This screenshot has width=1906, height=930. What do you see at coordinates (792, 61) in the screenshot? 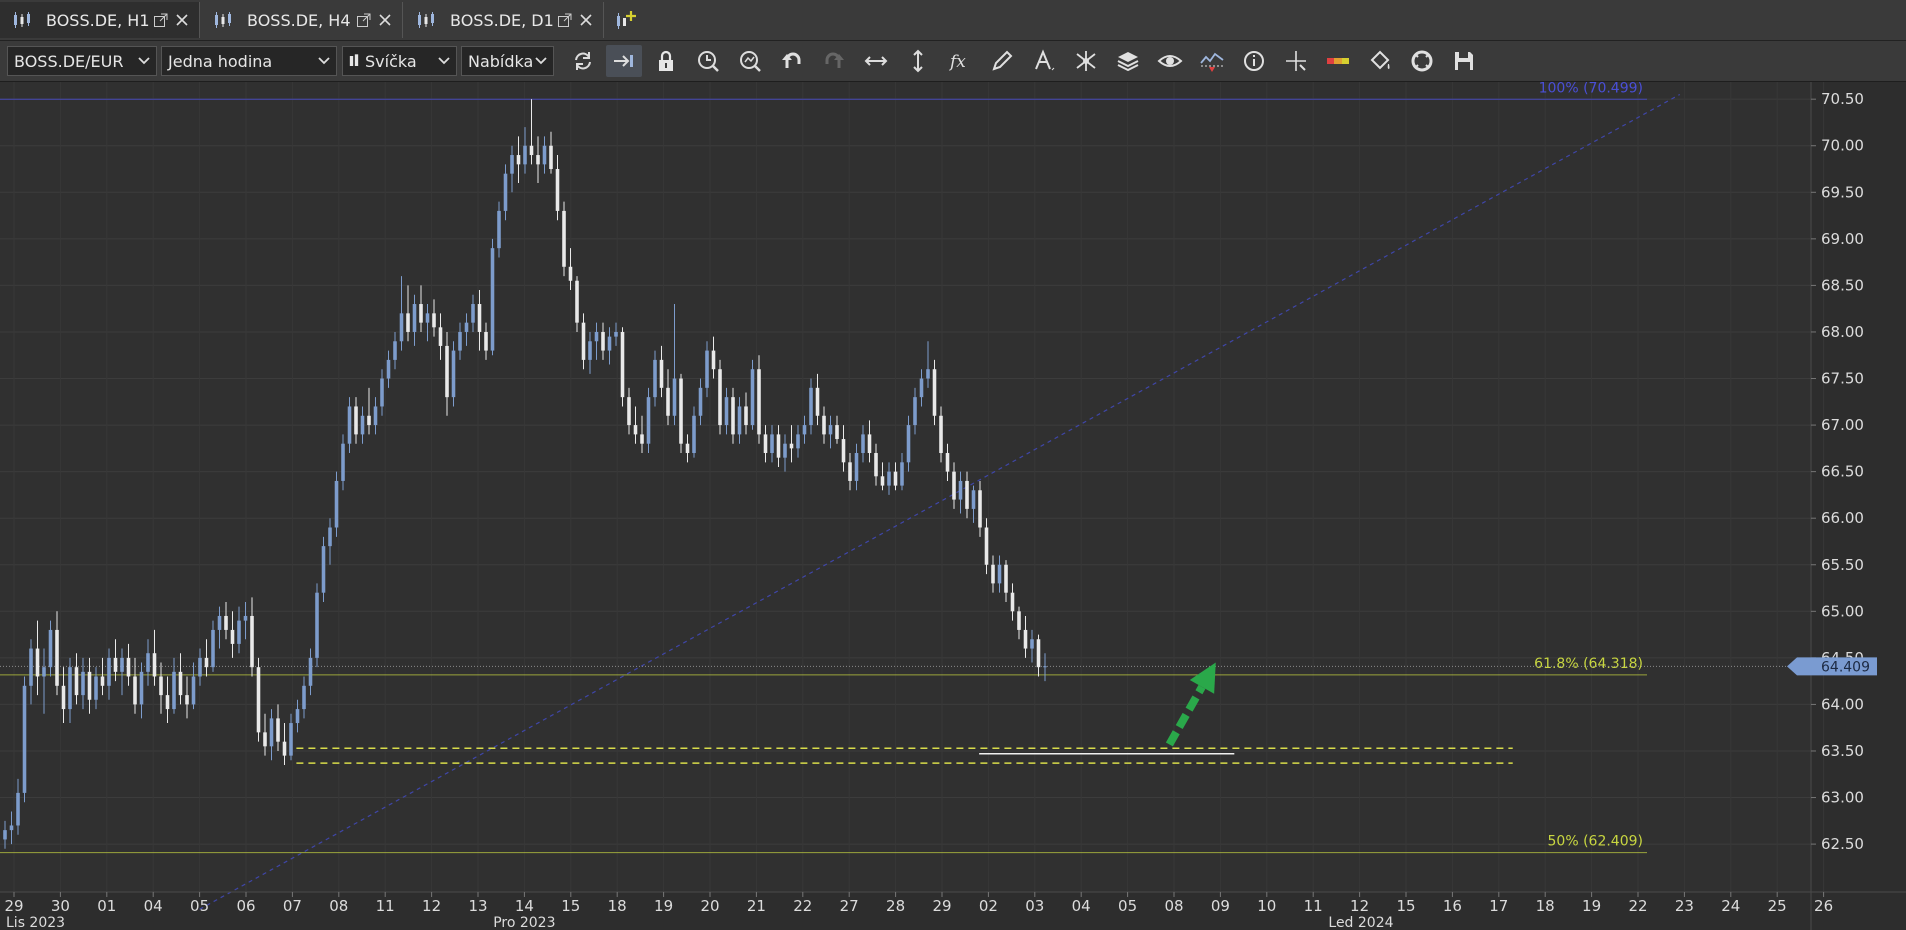
I see `undo-button` at bounding box center [792, 61].